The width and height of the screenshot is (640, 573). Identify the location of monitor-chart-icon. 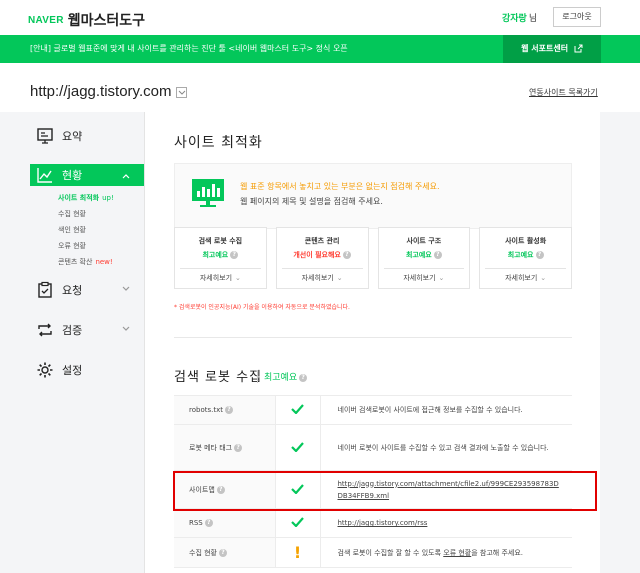
(208, 193).